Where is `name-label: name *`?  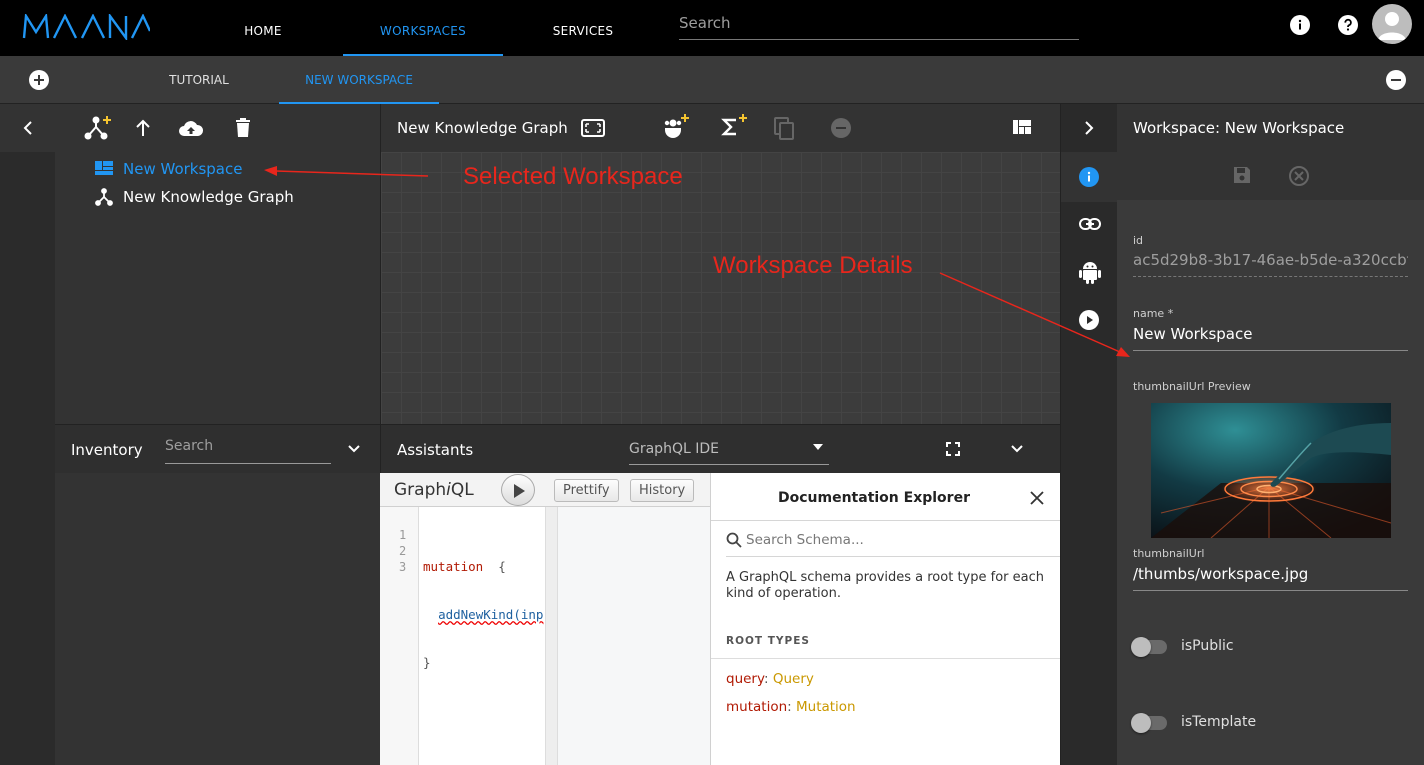 name-label: name * is located at coordinates (1153, 313).